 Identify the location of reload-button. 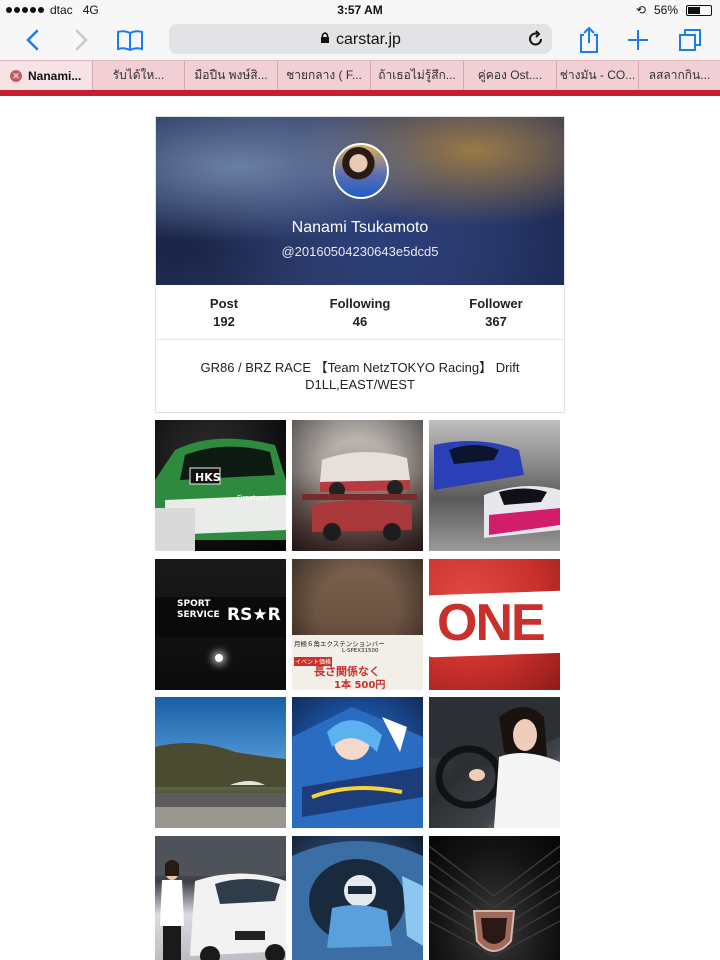
(536, 41).